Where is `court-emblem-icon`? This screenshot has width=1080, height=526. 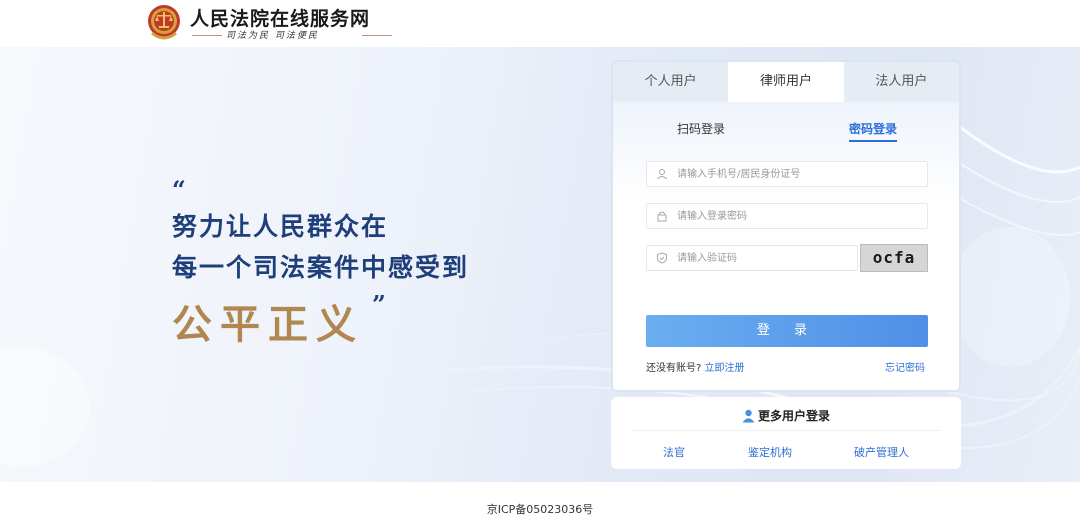 court-emblem-icon is located at coordinates (164, 23).